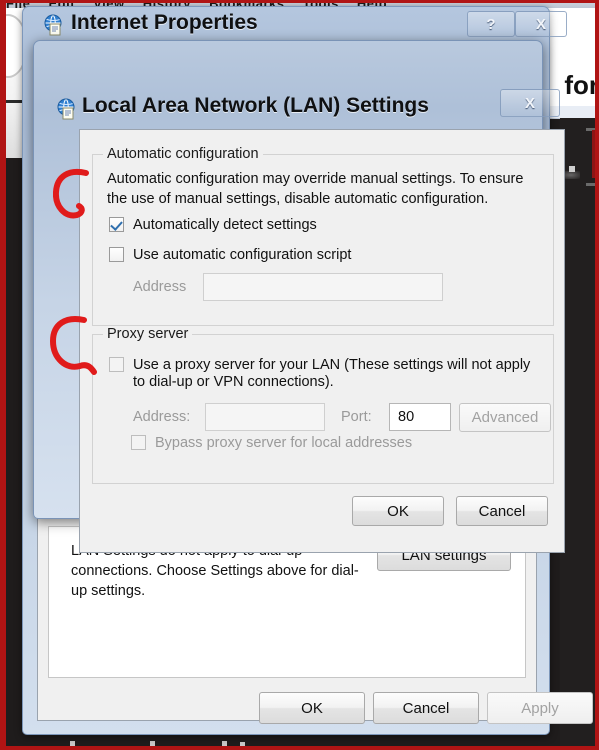  I want to click on lan-close-button: X, so click(530, 103).